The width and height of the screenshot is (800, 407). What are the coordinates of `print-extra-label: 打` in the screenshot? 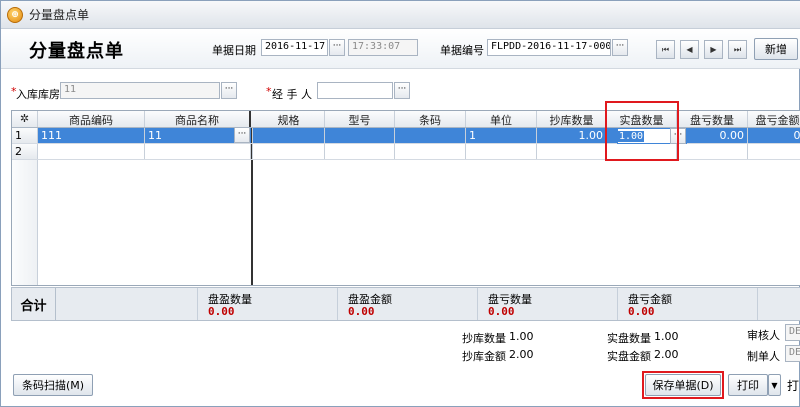 It's located at (793, 385).